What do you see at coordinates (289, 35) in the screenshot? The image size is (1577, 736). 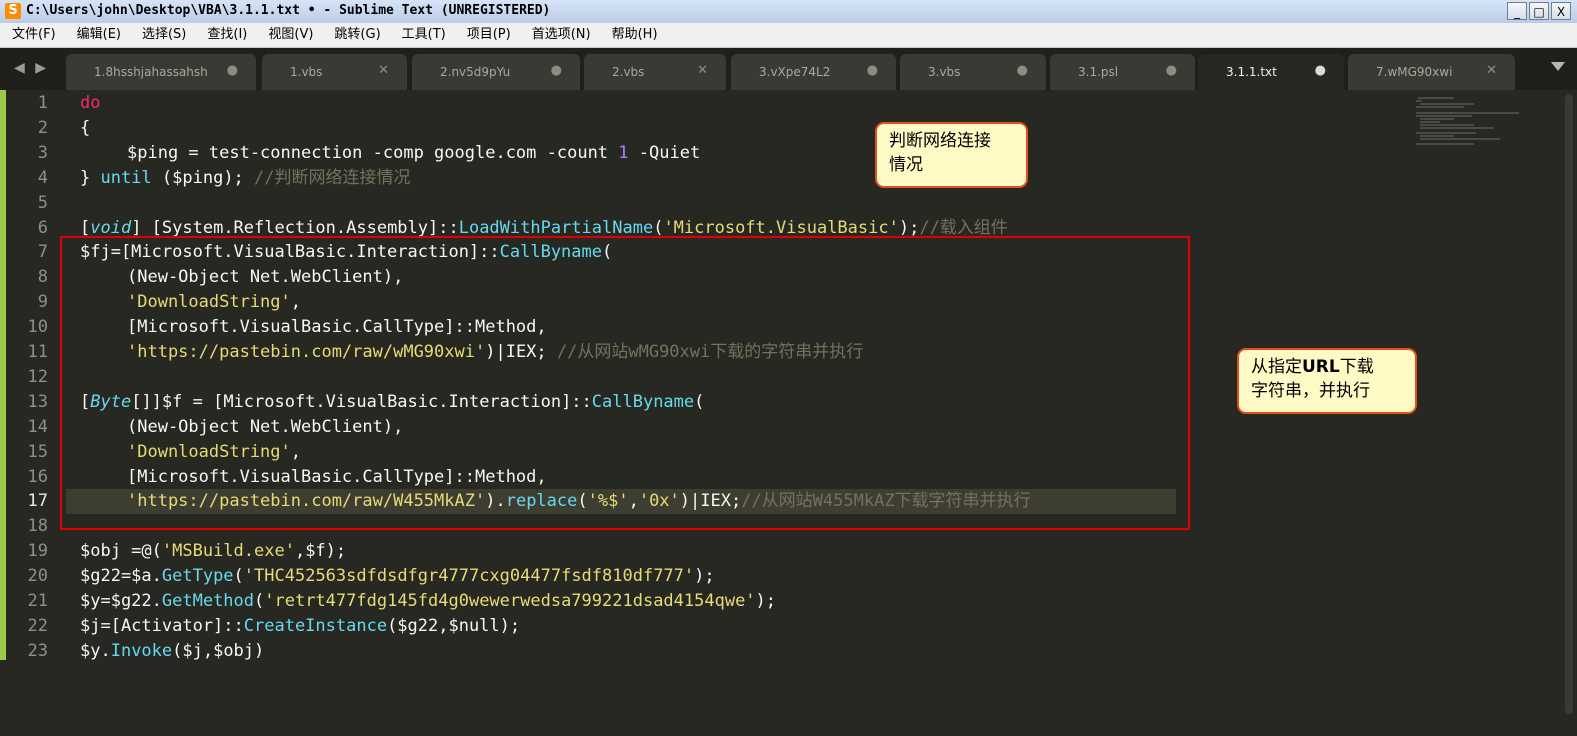 I see `menu-view: 视图(V)` at bounding box center [289, 35].